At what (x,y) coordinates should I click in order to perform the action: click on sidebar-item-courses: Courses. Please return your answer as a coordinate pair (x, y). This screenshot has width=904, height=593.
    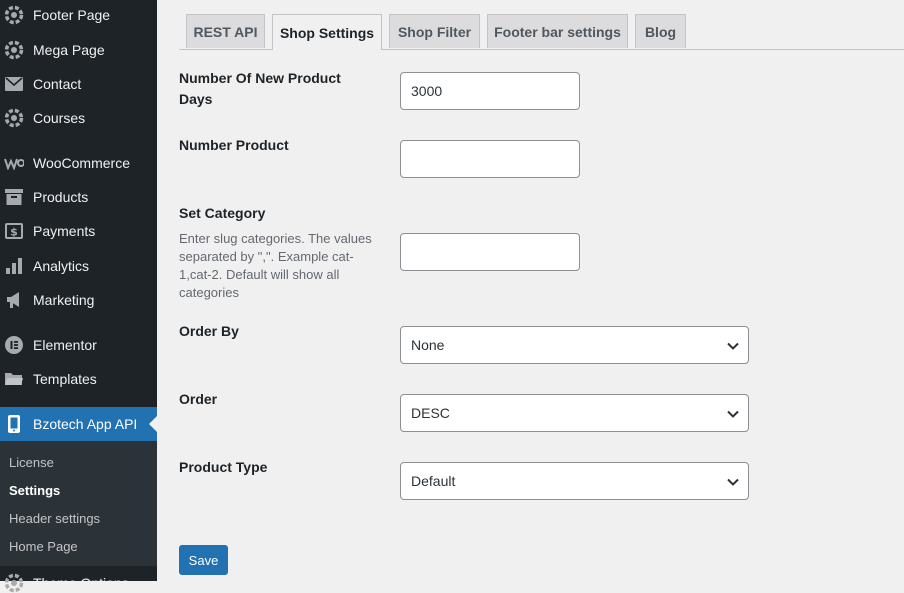
    Looking at the image, I should click on (78, 118).